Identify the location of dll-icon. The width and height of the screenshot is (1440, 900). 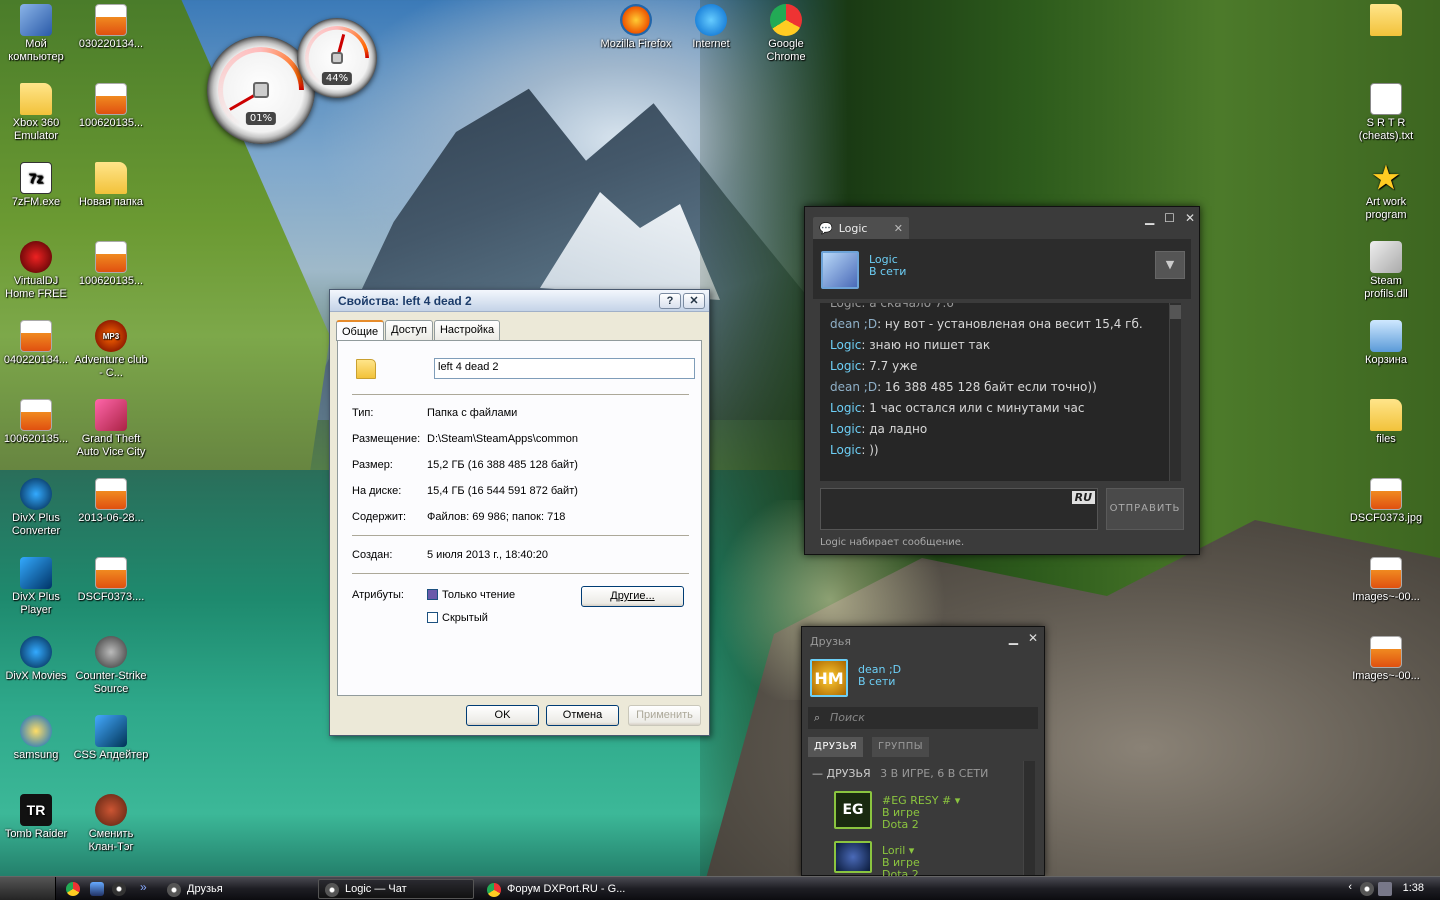
(1386, 257).